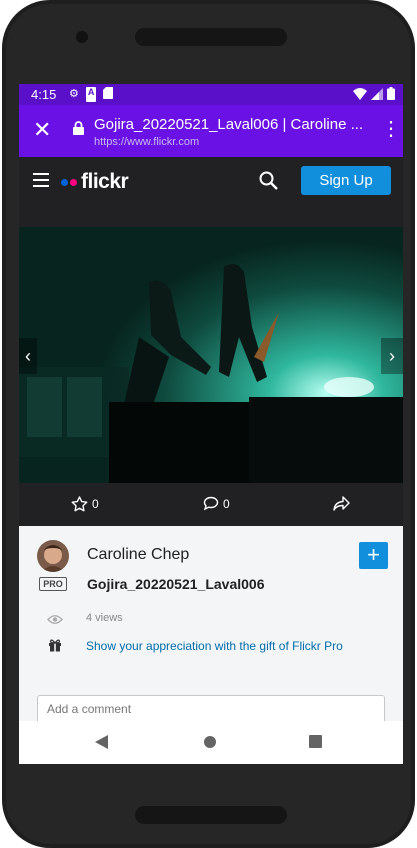 This screenshot has height=848, width=417. What do you see at coordinates (64, 182) in the screenshot?
I see `logo-blue-dot` at bounding box center [64, 182].